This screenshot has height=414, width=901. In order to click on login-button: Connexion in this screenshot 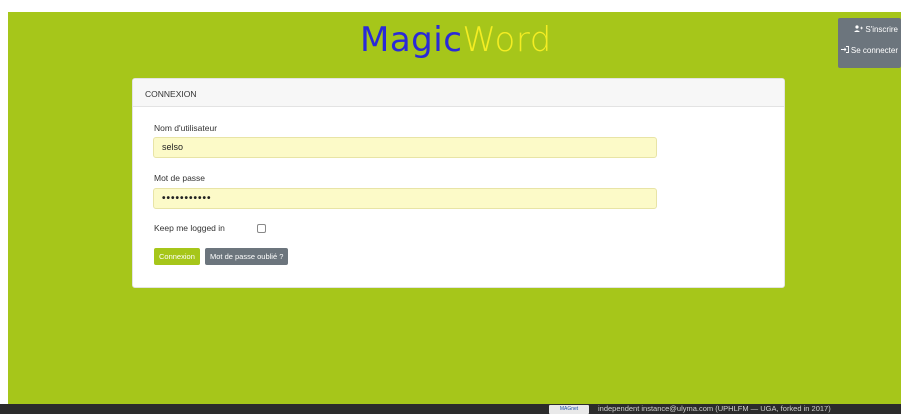, I will do `click(177, 256)`.